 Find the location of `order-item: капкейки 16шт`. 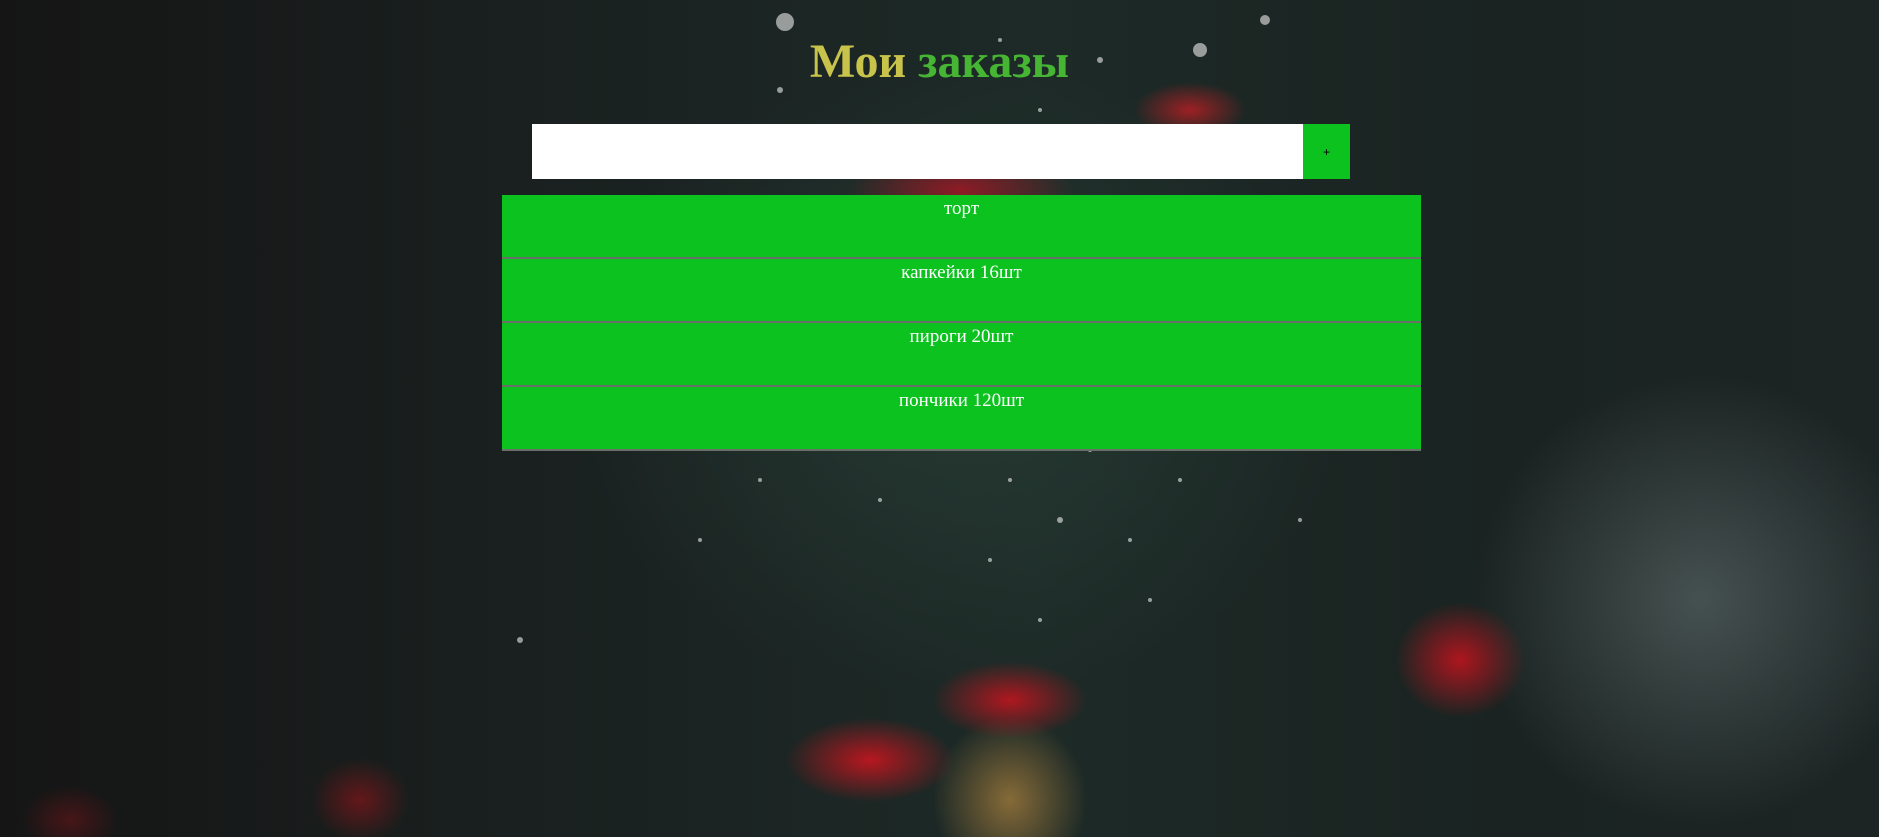

order-item: капкейки 16шт is located at coordinates (961, 291).